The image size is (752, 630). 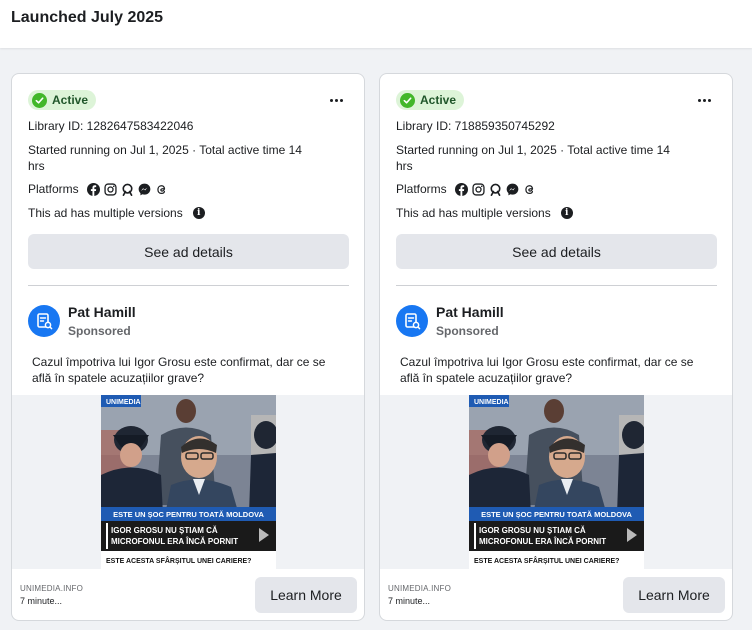 What do you see at coordinates (376, 24) in the screenshot?
I see `section-header: Launched July 2025` at bounding box center [376, 24].